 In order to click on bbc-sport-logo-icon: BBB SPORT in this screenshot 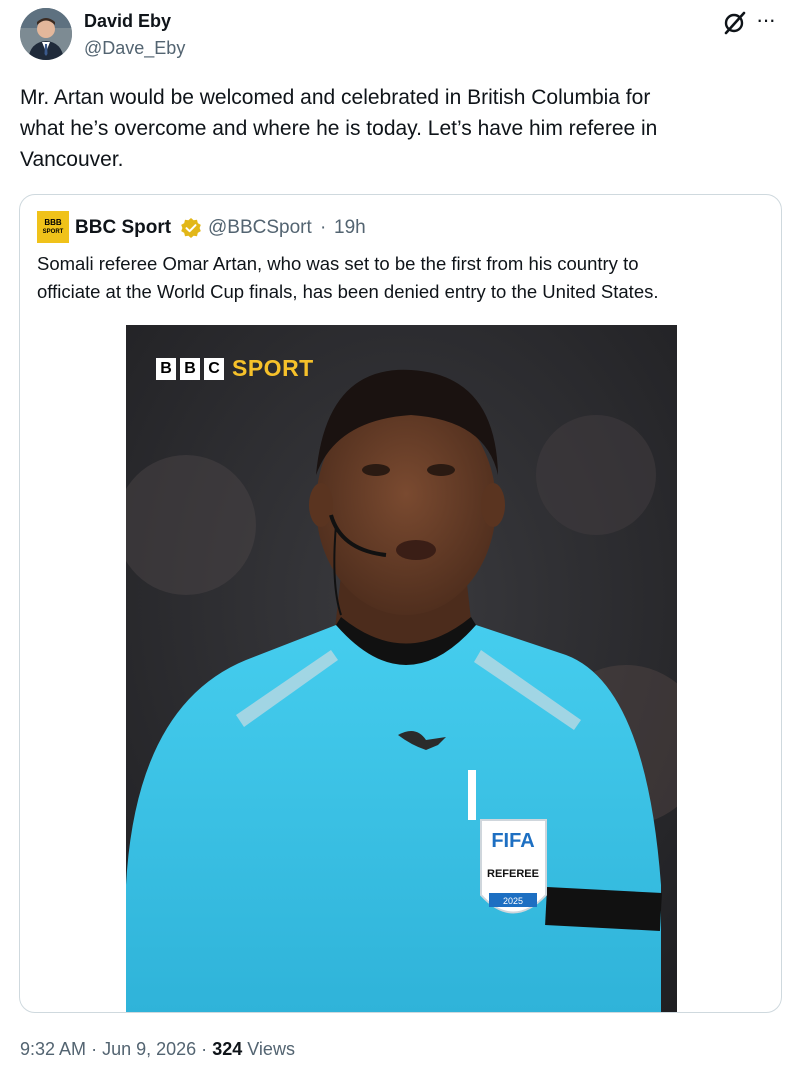, I will do `click(53, 227)`.